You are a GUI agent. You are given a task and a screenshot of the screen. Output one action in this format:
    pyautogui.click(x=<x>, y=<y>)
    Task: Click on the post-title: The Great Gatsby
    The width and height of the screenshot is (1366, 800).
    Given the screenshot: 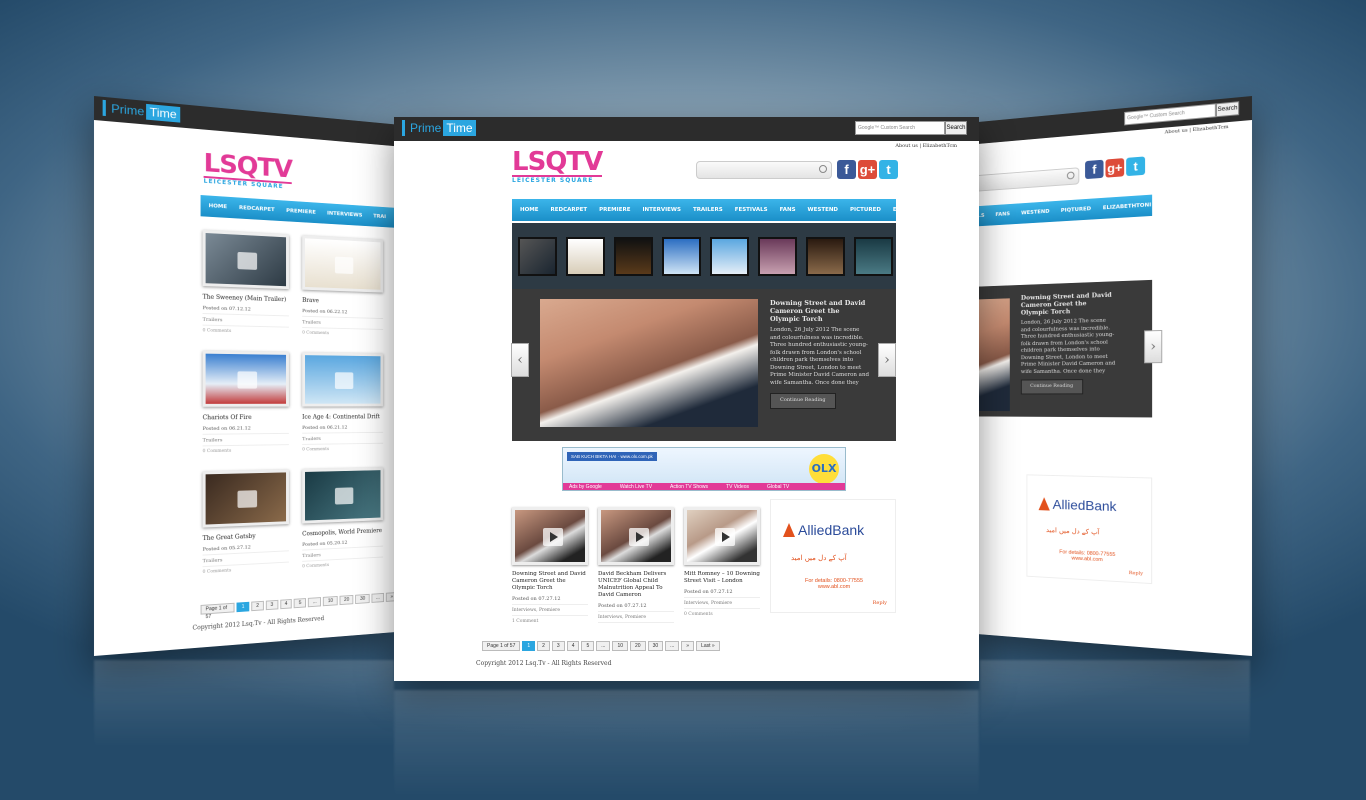 What is the action you would take?
    pyautogui.click(x=246, y=537)
    